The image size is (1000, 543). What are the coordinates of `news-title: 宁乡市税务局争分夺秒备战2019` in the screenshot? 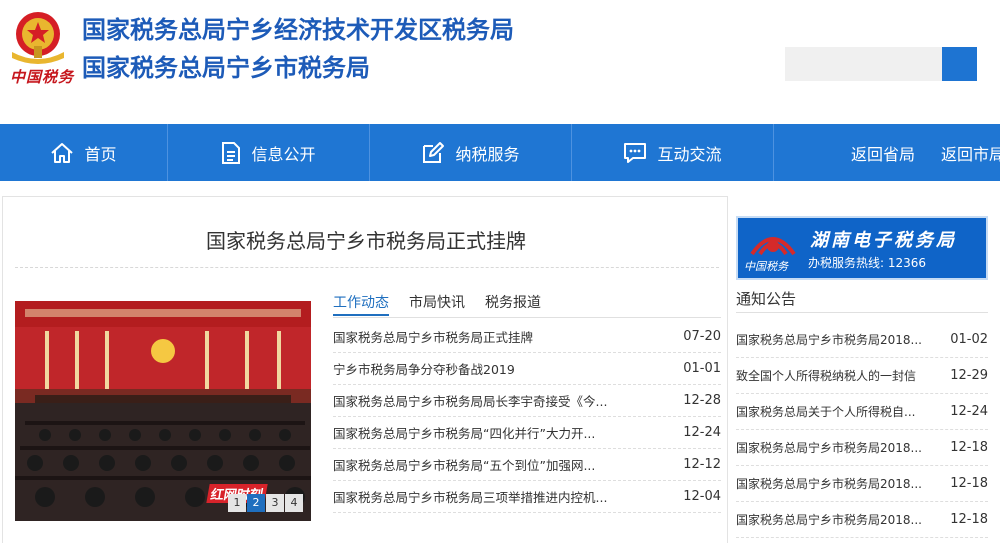 It's located at (493, 368).